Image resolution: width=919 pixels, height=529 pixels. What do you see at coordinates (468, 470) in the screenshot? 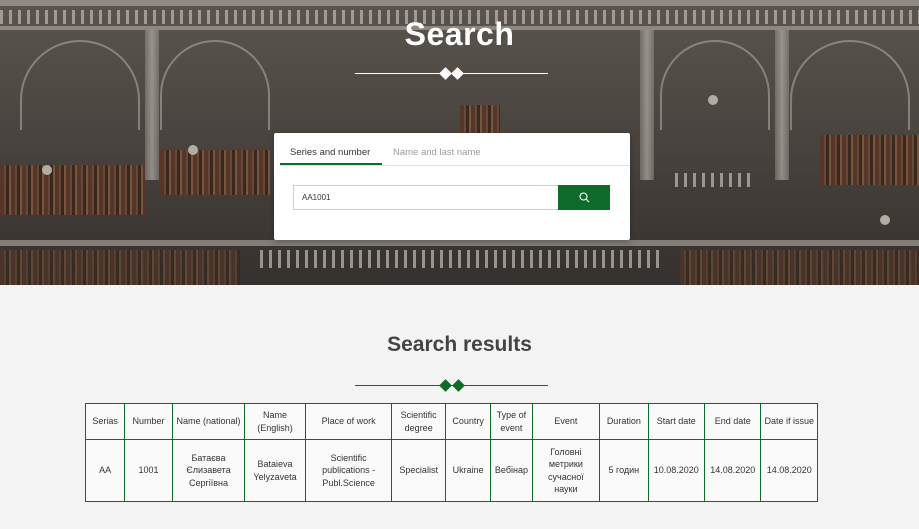
I see `cell-country: Ukraine` at bounding box center [468, 470].